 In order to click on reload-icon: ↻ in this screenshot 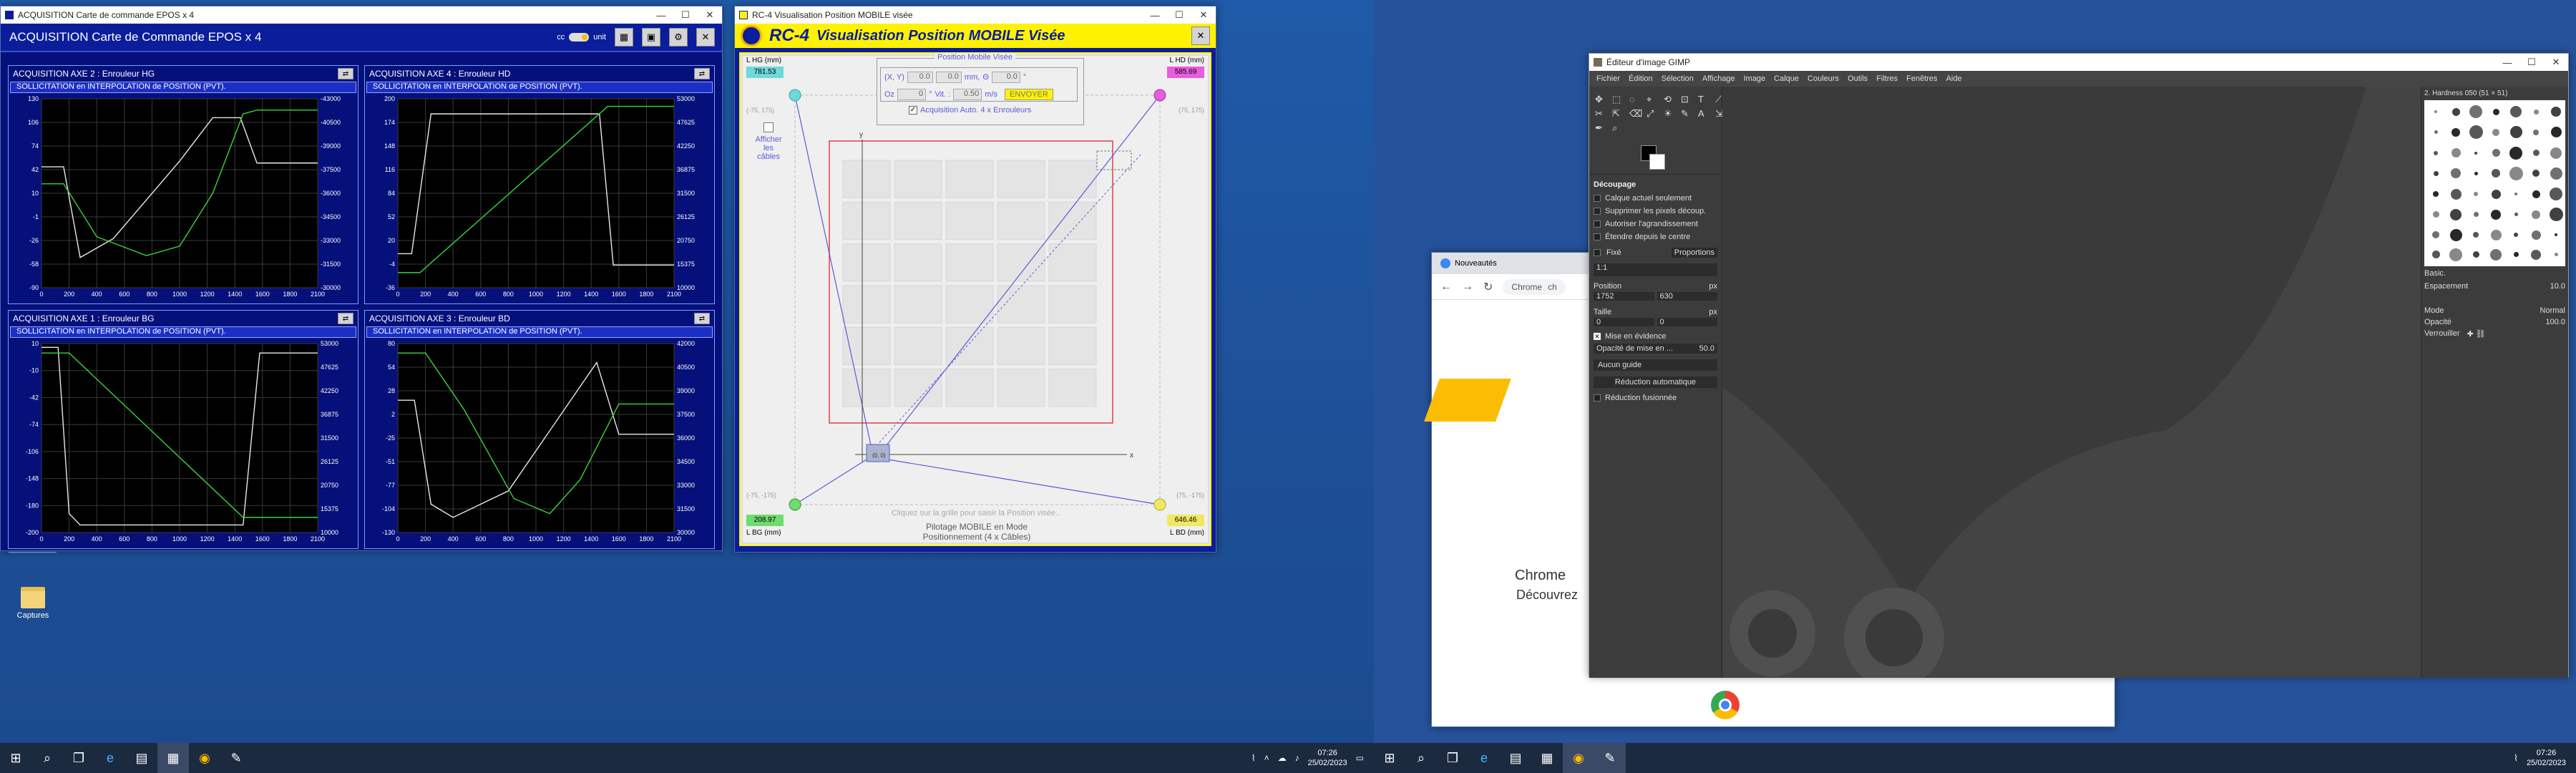, I will do `click(1488, 287)`.